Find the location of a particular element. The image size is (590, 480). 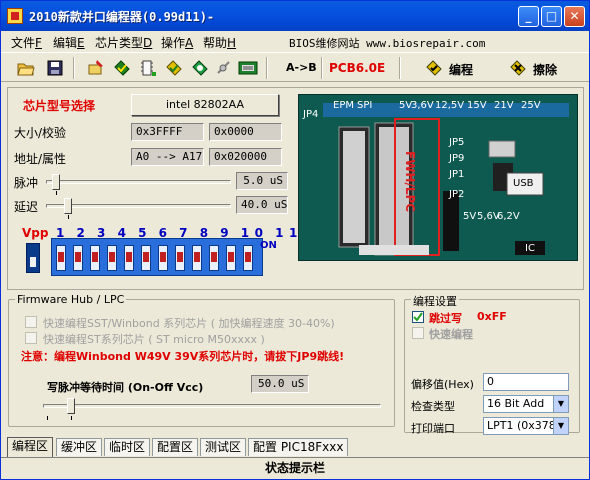

fwh-lpc-socket-label: FWH/LPC is located at coordinates (410, 182).